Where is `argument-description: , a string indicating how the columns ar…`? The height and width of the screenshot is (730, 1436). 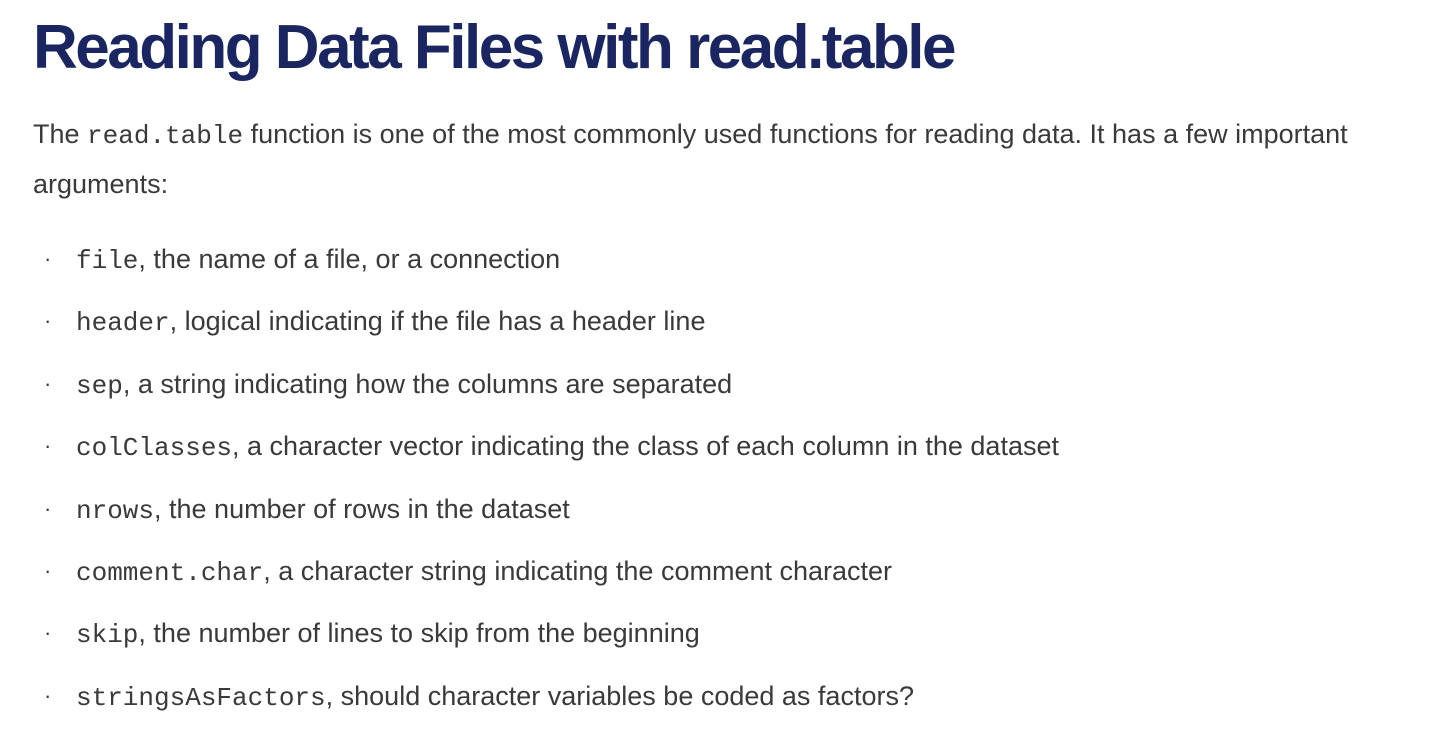
argument-description: , a string indicating how the columns ar… is located at coordinates (427, 383).